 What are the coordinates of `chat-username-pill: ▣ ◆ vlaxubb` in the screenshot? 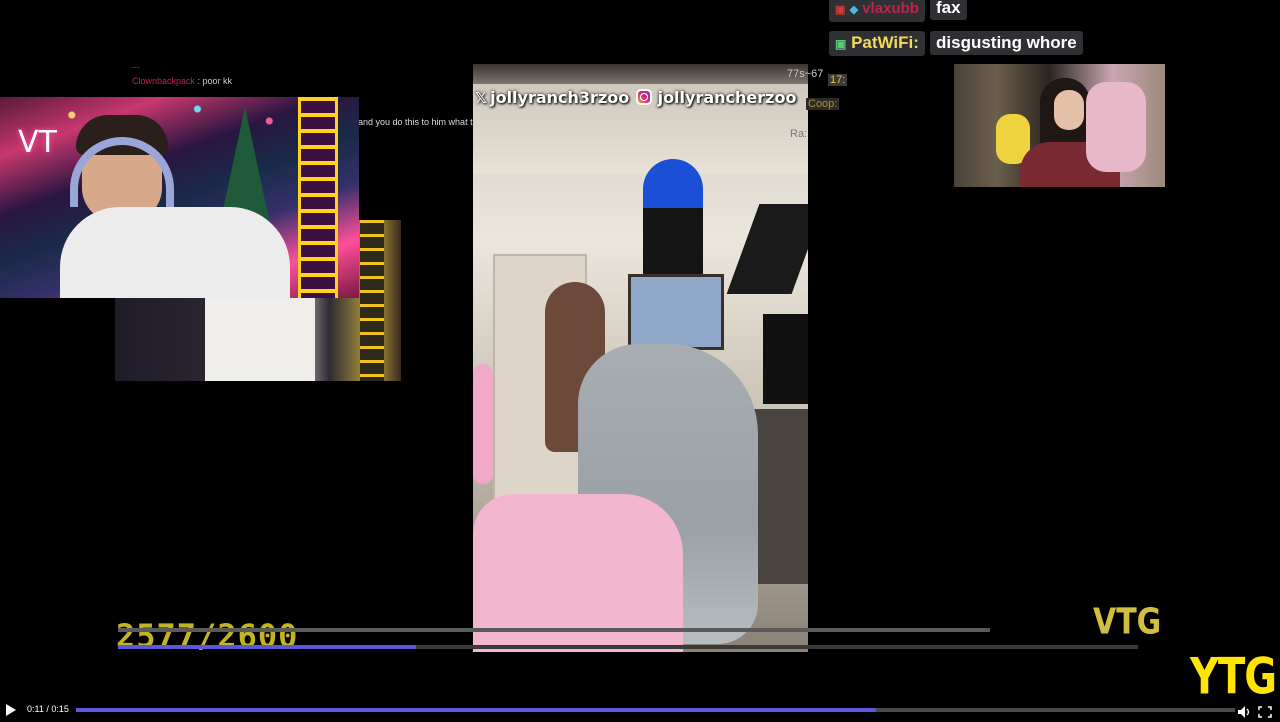 It's located at (877, 11).